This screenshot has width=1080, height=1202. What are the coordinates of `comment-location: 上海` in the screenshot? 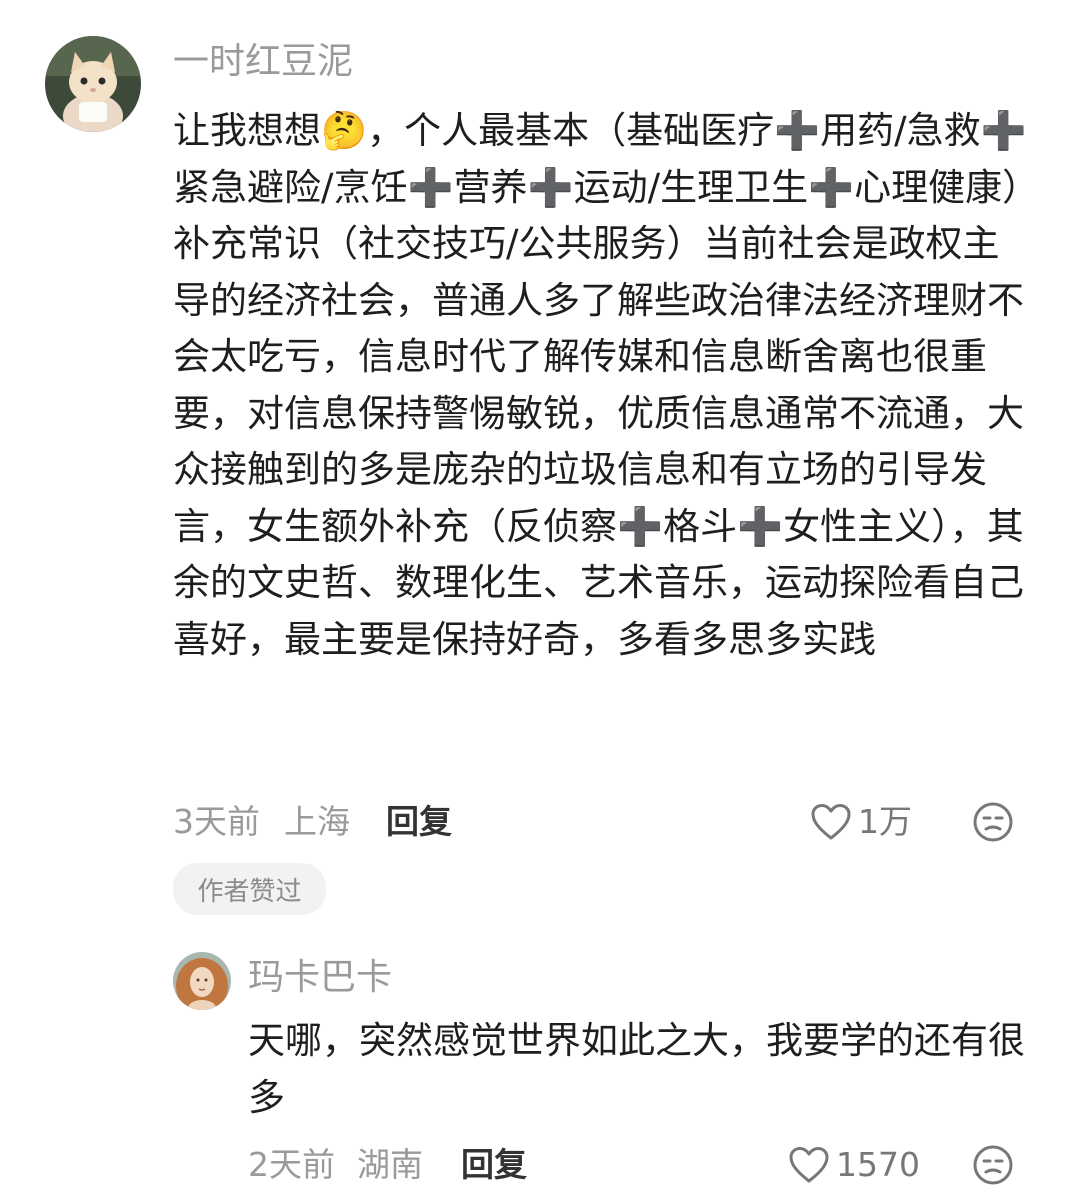 It's located at (317, 821).